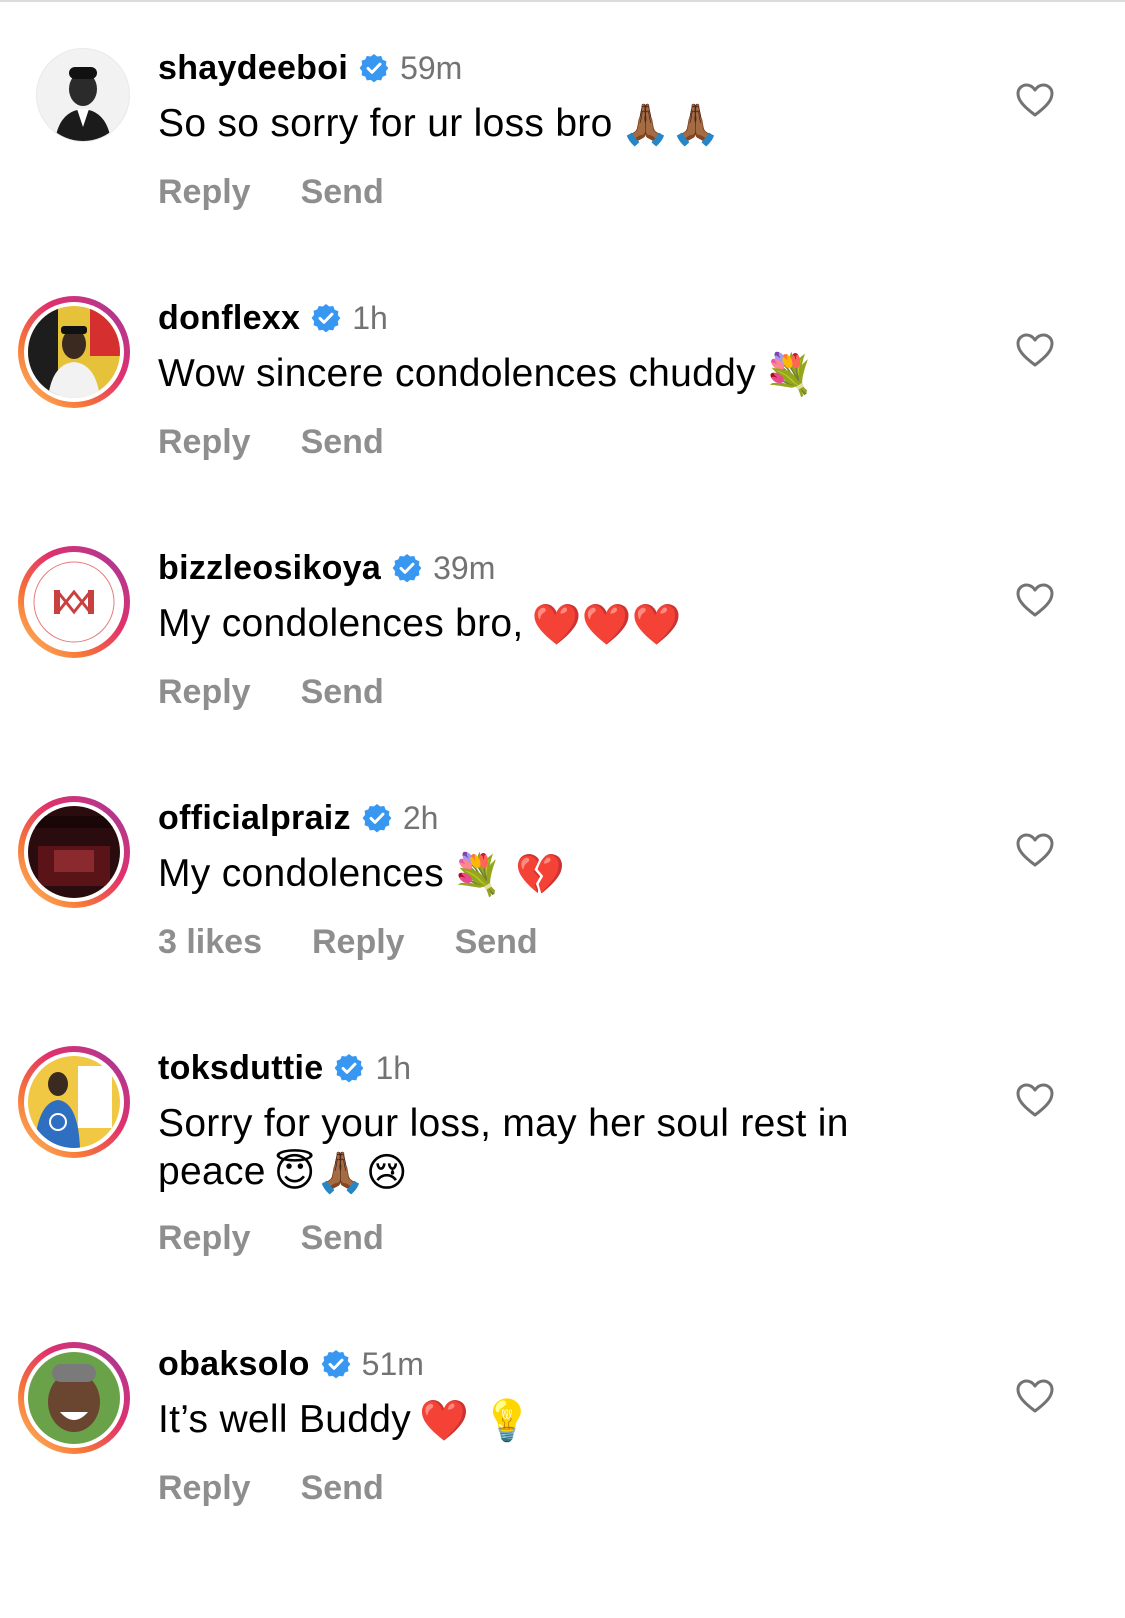  Describe the element at coordinates (457, 373) in the screenshot. I see `comment-text-body: Wow sincere condolences chuddy` at that location.